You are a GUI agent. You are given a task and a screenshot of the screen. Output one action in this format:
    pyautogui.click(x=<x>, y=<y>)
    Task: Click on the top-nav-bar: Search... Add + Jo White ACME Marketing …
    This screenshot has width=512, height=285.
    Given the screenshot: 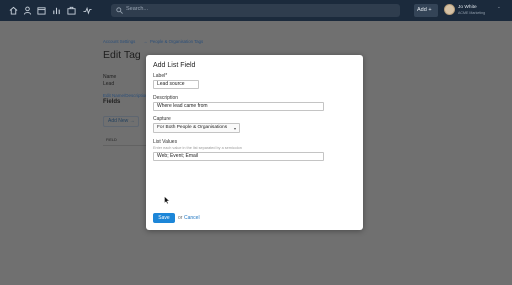 What is the action you would take?
    pyautogui.click(x=256, y=10)
    